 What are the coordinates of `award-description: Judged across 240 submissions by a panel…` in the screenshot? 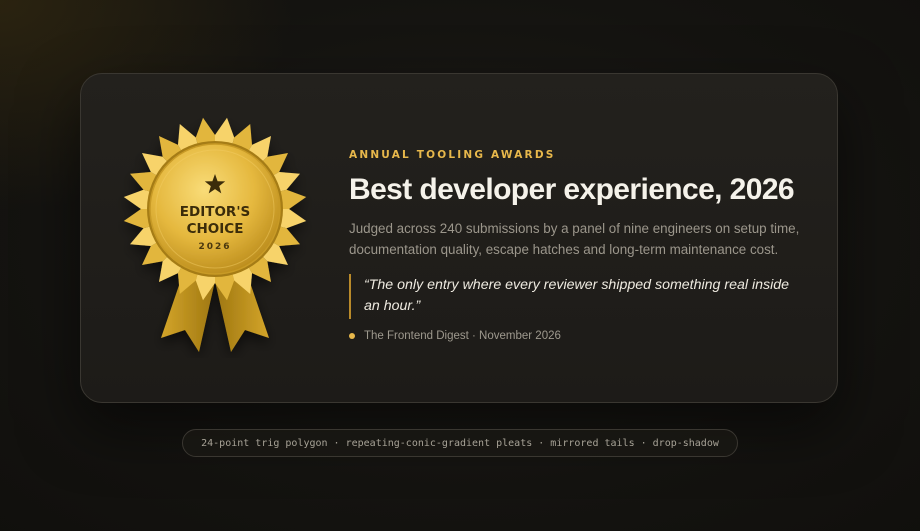 It's located at (574, 239).